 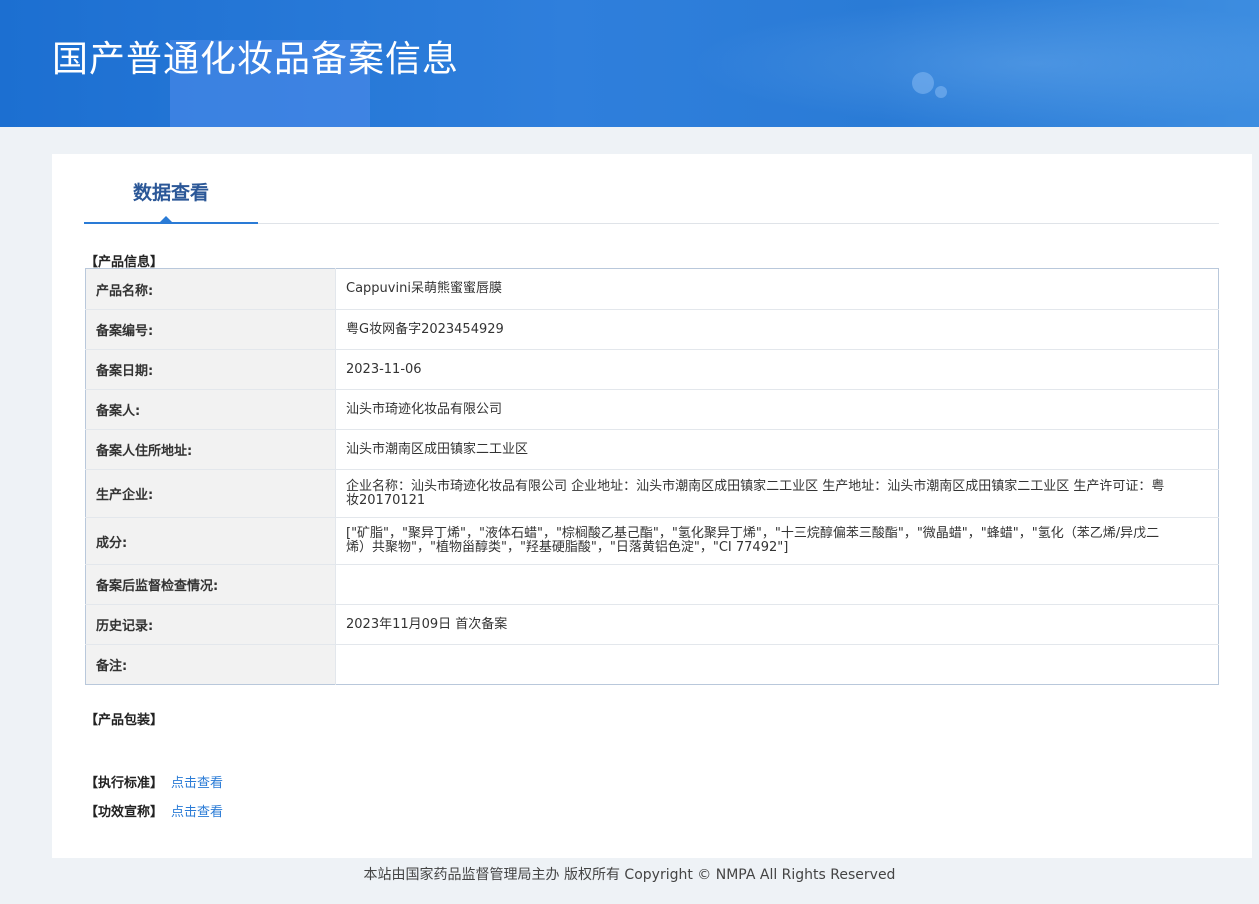 What do you see at coordinates (256, 59) in the screenshot?
I see `page-title: 国产普通化妆品备案信息` at bounding box center [256, 59].